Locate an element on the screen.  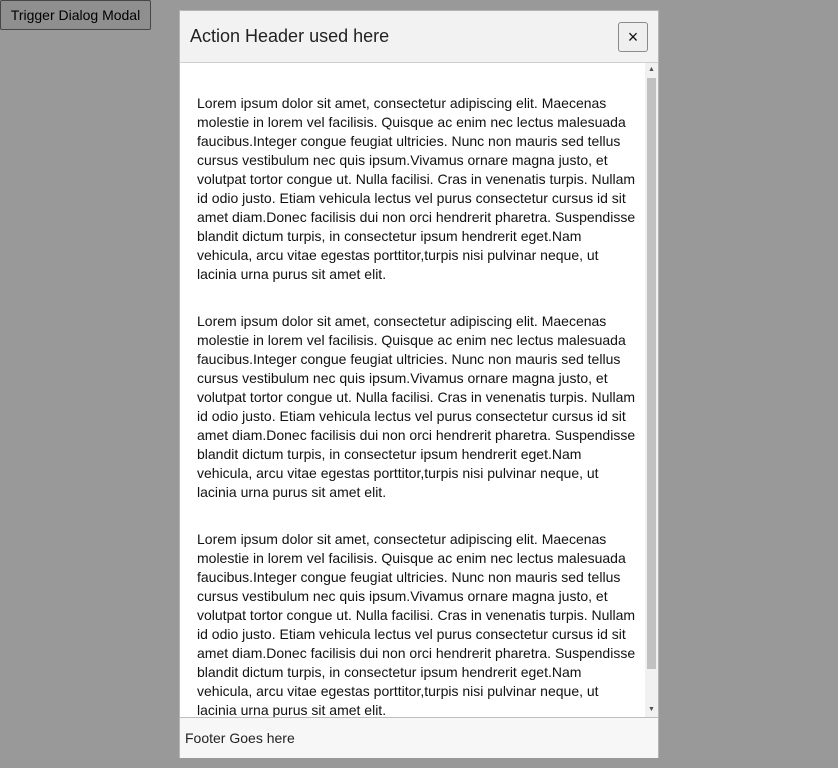
modal-footer: Footer Goes here is located at coordinates (419, 737).